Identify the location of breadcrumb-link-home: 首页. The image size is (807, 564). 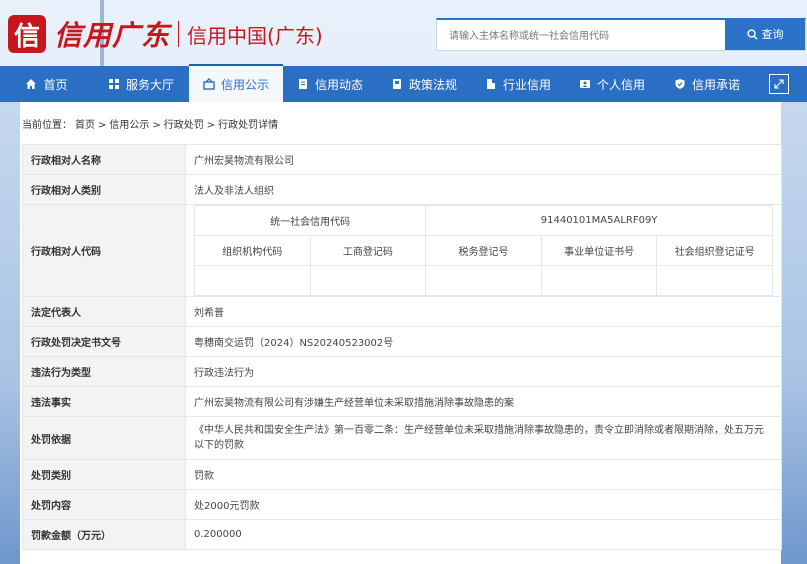
(85, 125).